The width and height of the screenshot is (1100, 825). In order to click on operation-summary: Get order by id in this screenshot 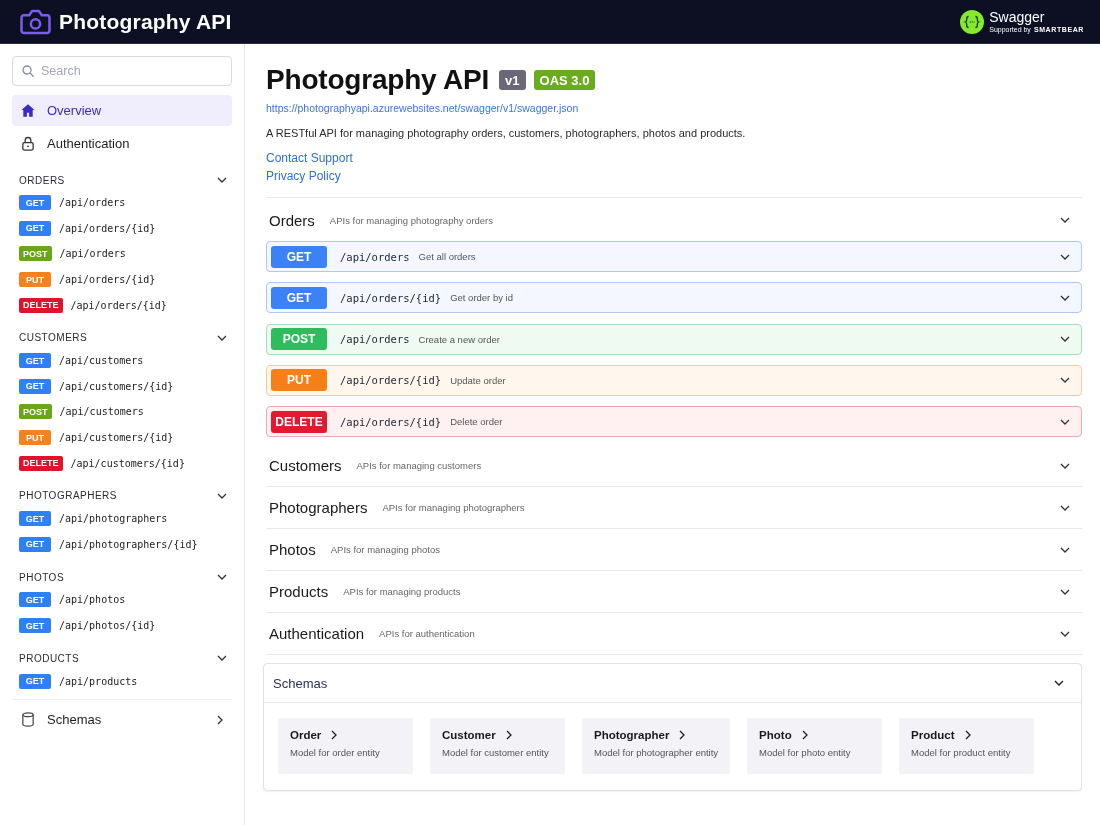, I will do `click(482, 298)`.